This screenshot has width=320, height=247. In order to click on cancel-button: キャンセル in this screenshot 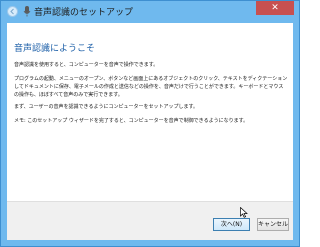, I will do `click(273, 224)`.